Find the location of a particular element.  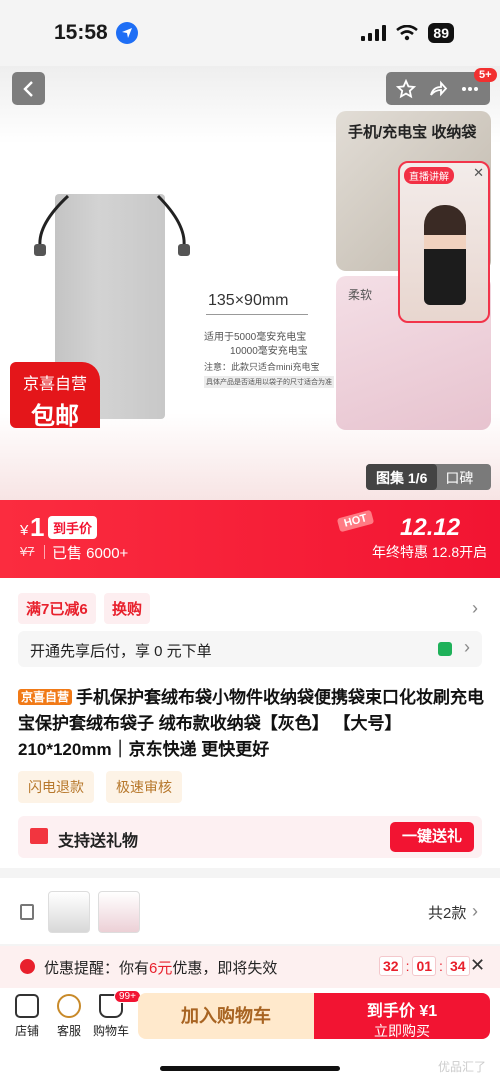

swap-chip: 换购 is located at coordinates (127, 608).